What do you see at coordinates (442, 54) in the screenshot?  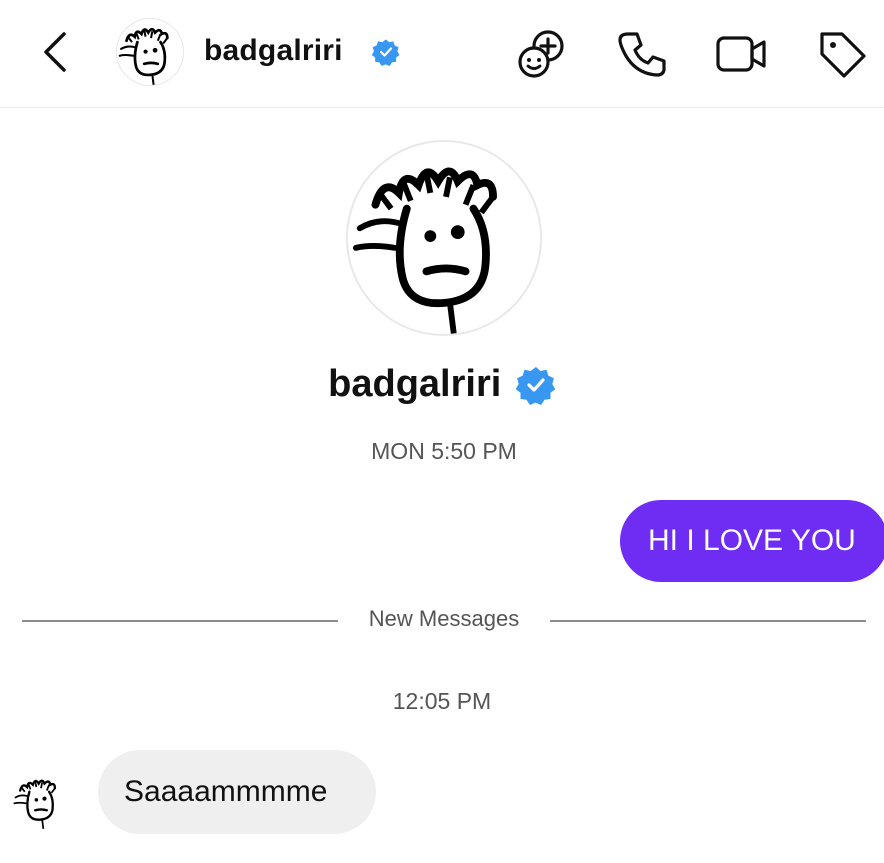 I see `chat-header: badgalriri` at bounding box center [442, 54].